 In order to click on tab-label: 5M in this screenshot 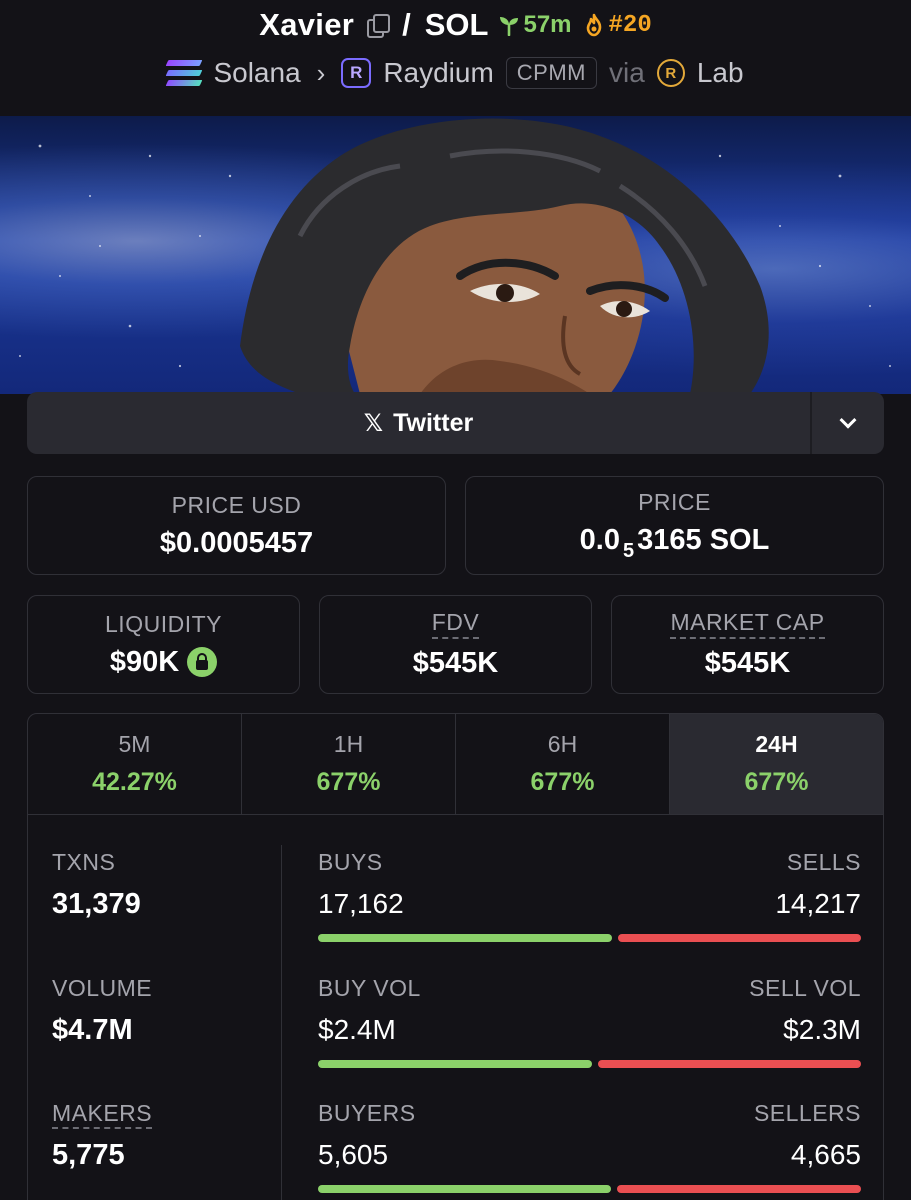, I will do `click(134, 744)`.